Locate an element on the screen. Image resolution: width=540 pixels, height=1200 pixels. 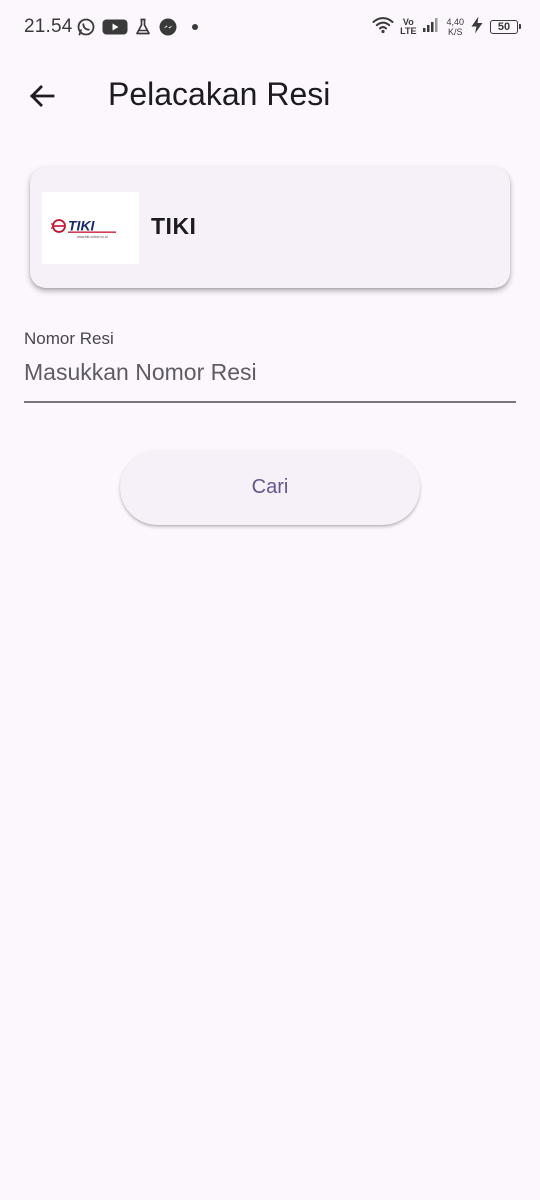
logo-text: TIKI is located at coordinates (82, 226).